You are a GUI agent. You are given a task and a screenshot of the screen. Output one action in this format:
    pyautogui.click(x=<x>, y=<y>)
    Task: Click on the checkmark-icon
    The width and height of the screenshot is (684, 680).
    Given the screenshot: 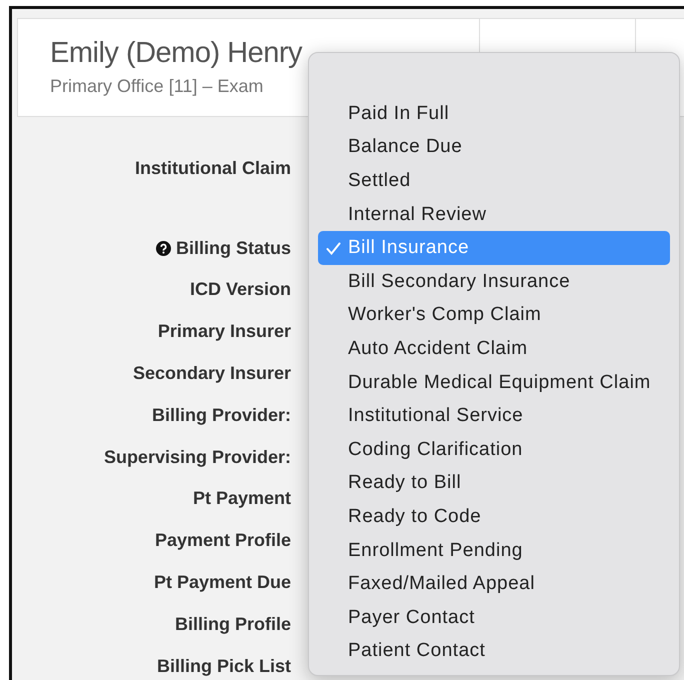 What is the action you would take?
    pyautogui.click(x=333, y=248)
    